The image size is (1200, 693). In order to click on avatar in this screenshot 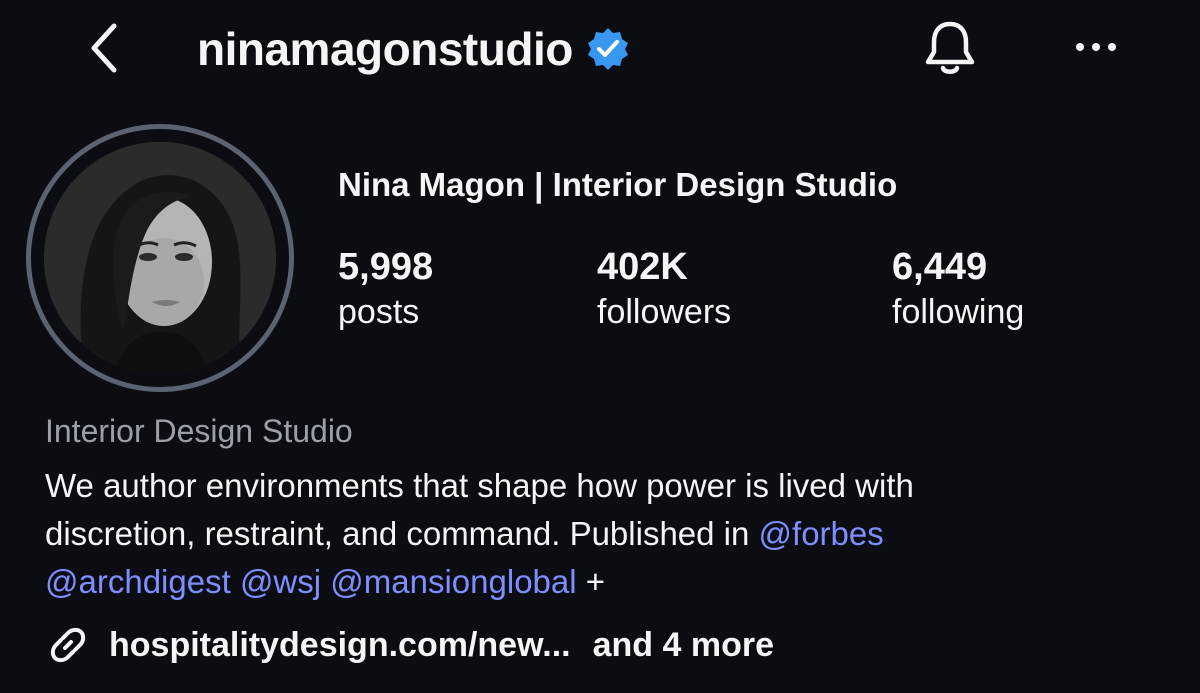, I will do `click(160, 258)`.